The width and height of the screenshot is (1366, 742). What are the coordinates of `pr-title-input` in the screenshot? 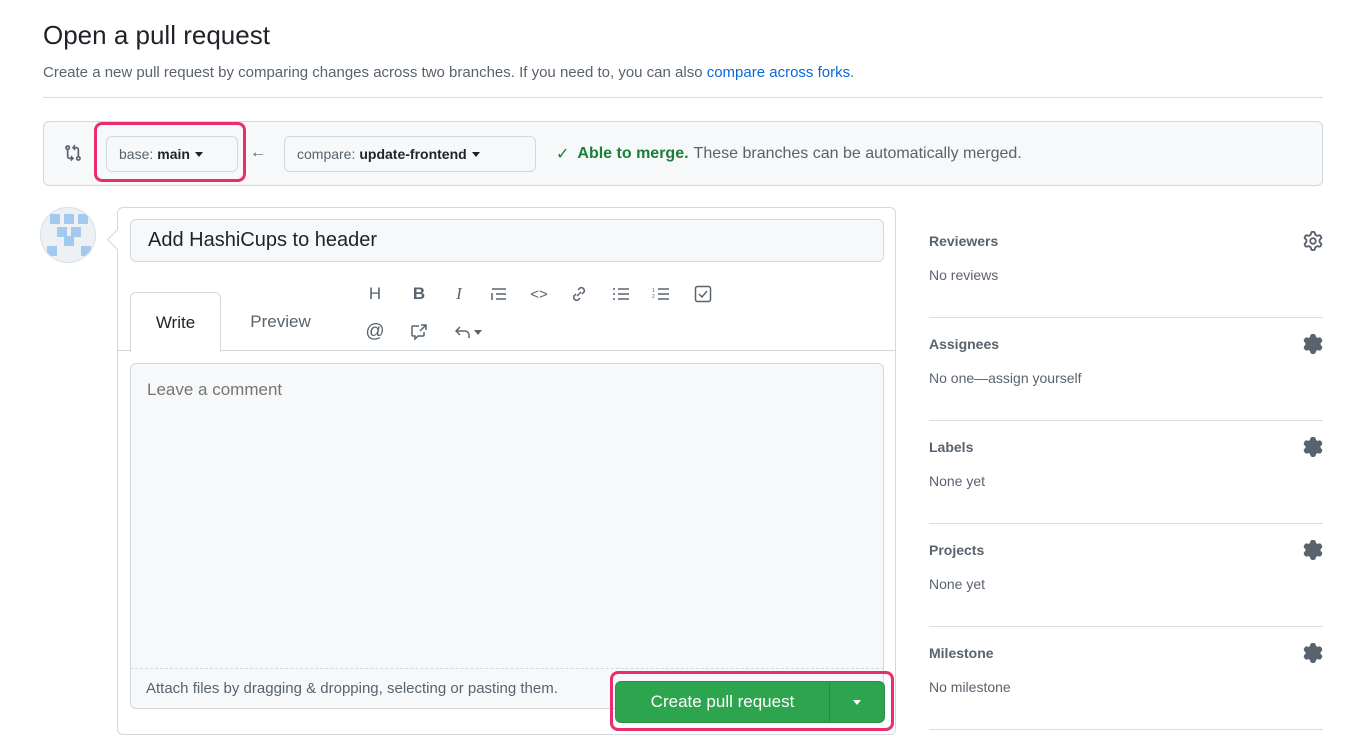 It's located at (507, 240).